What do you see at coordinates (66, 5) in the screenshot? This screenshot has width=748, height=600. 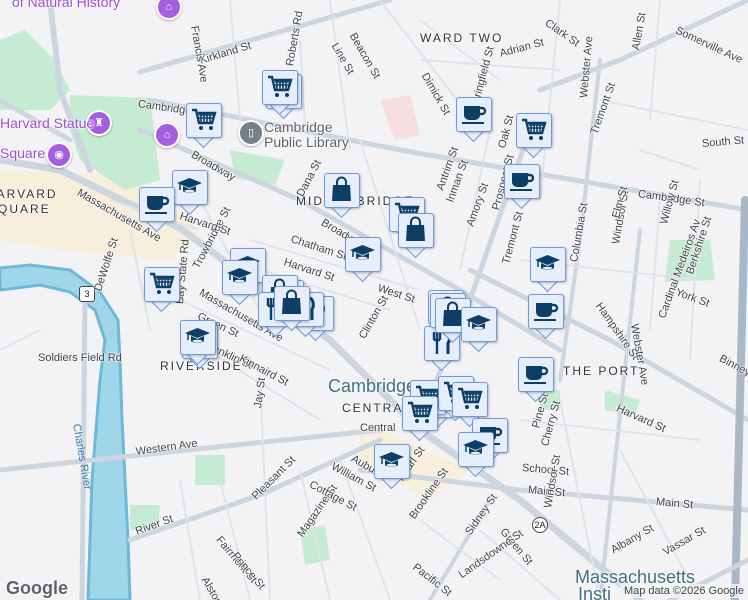 I see `museum-label: of Natural History` at bounding box center [66, 5].